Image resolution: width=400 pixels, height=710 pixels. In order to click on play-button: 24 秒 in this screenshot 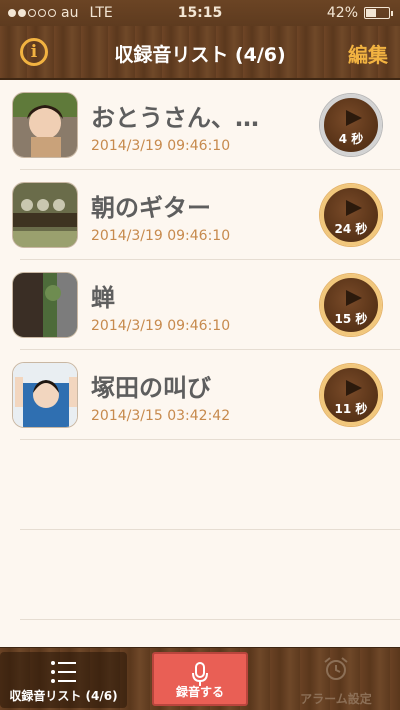, I will do `click(351, 215)`.